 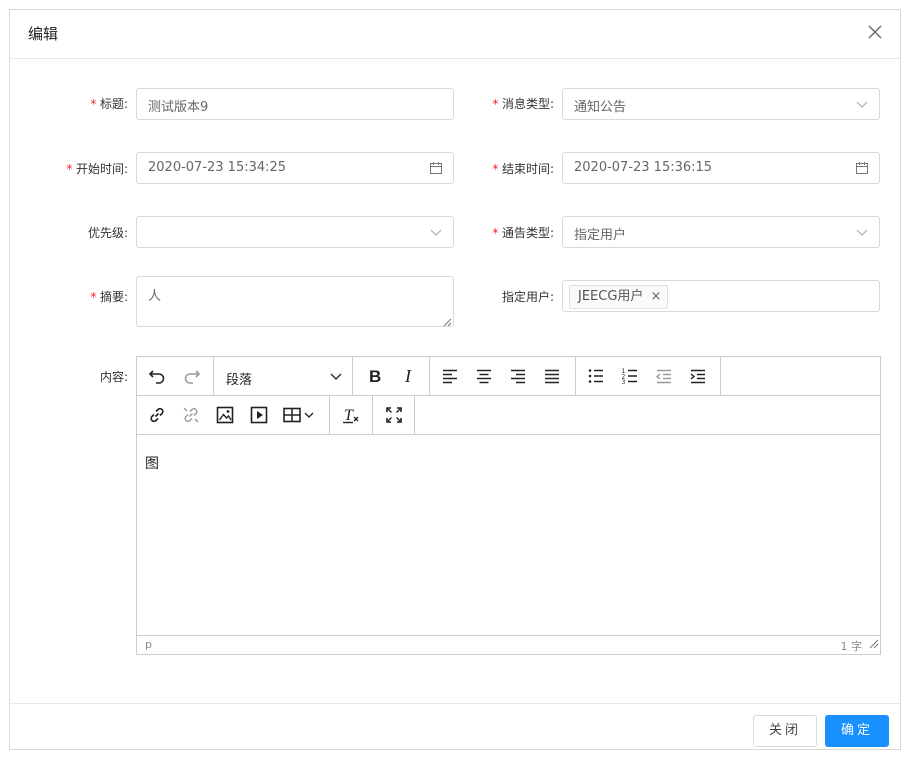 I want to click on notice-type-select: 指定用户, so click(x=721, y=232).